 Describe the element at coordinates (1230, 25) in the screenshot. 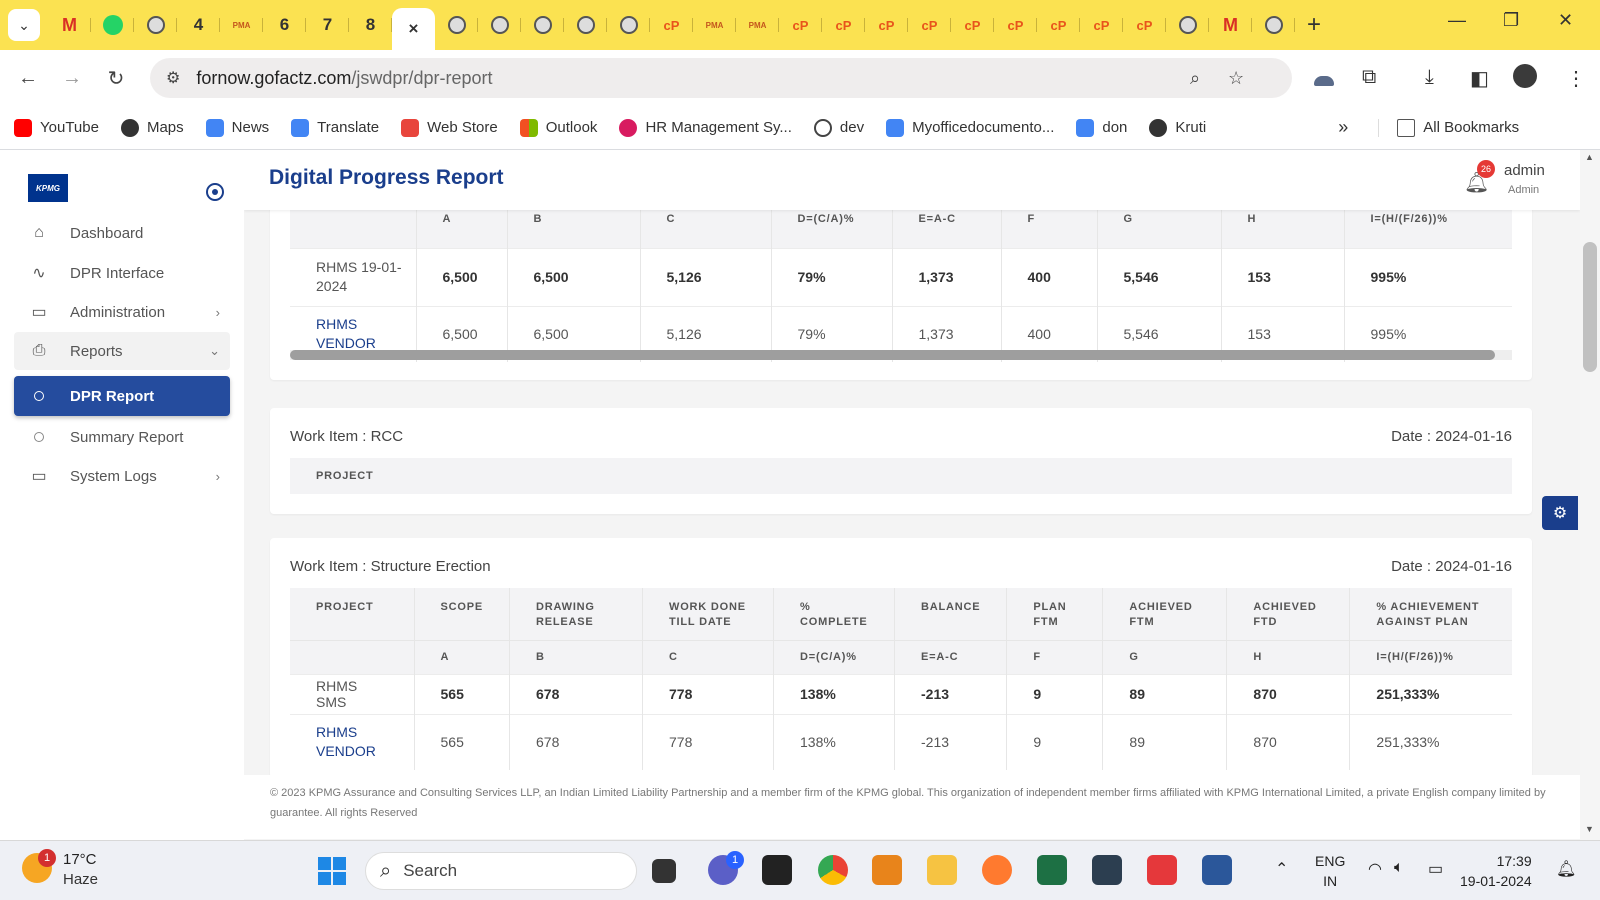

I see `tab-gmail-mini: M` at that location.